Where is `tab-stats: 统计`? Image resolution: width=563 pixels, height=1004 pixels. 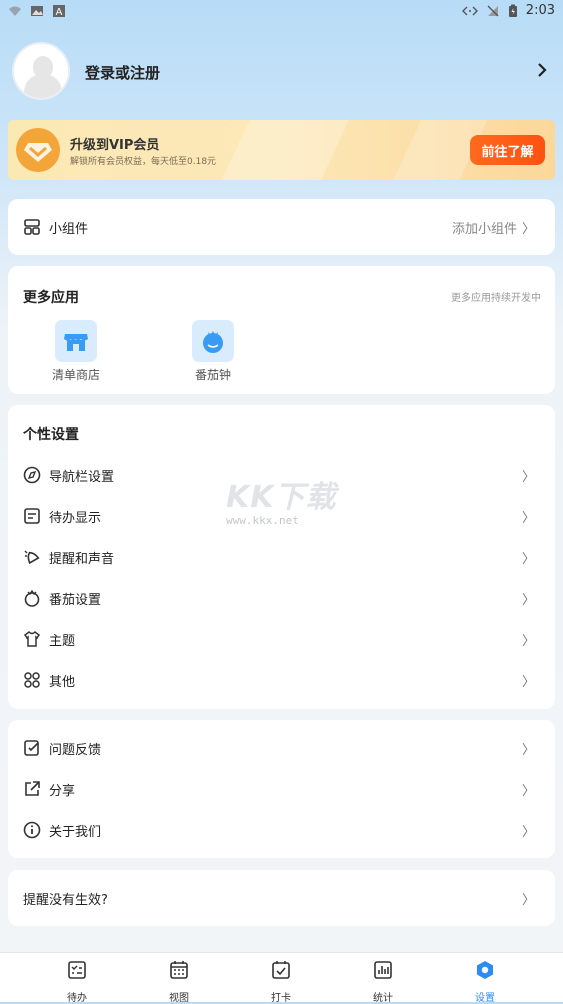 tab-stats: 统计 is located at coordinates (383, 981).